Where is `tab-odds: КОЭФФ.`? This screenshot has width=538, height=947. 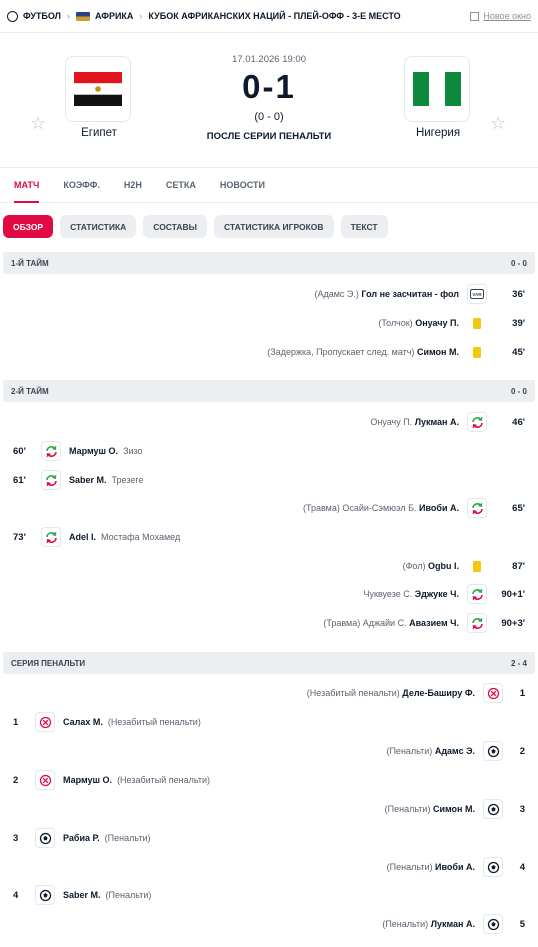
tab-odds: КОЭФФ. is located at coordinates (81, 191).